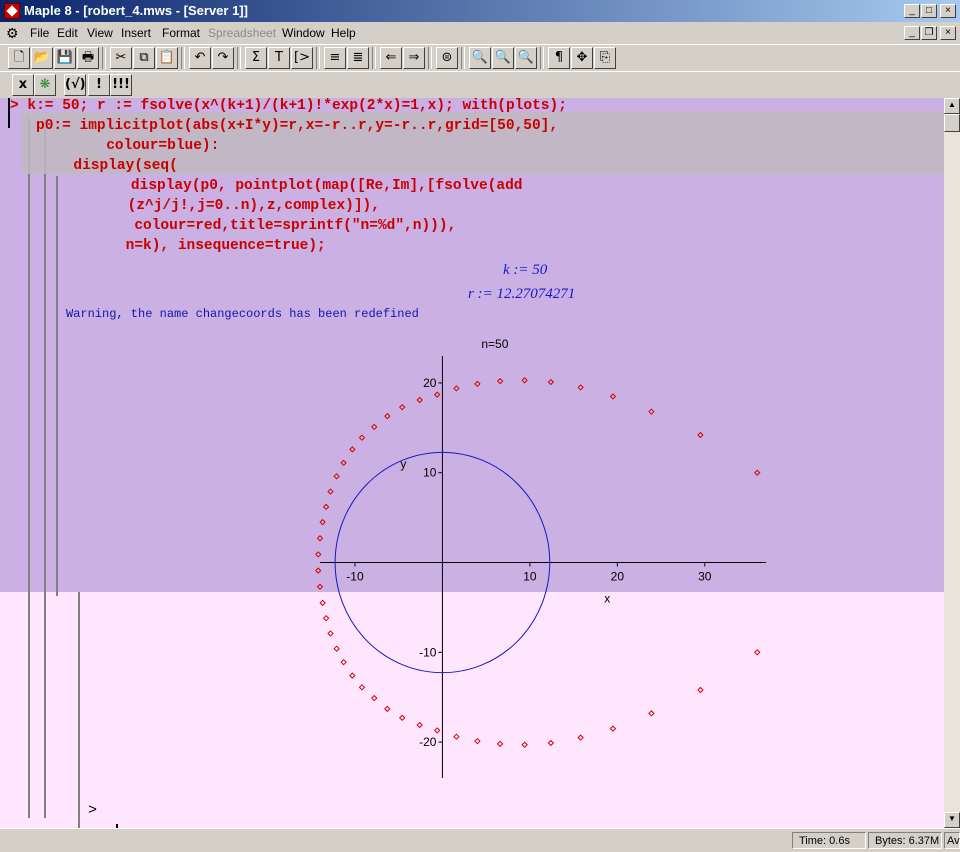 This screenshot has width=960, height=852. I want to click on check-syntax-icon: (√), so click(75, 85).